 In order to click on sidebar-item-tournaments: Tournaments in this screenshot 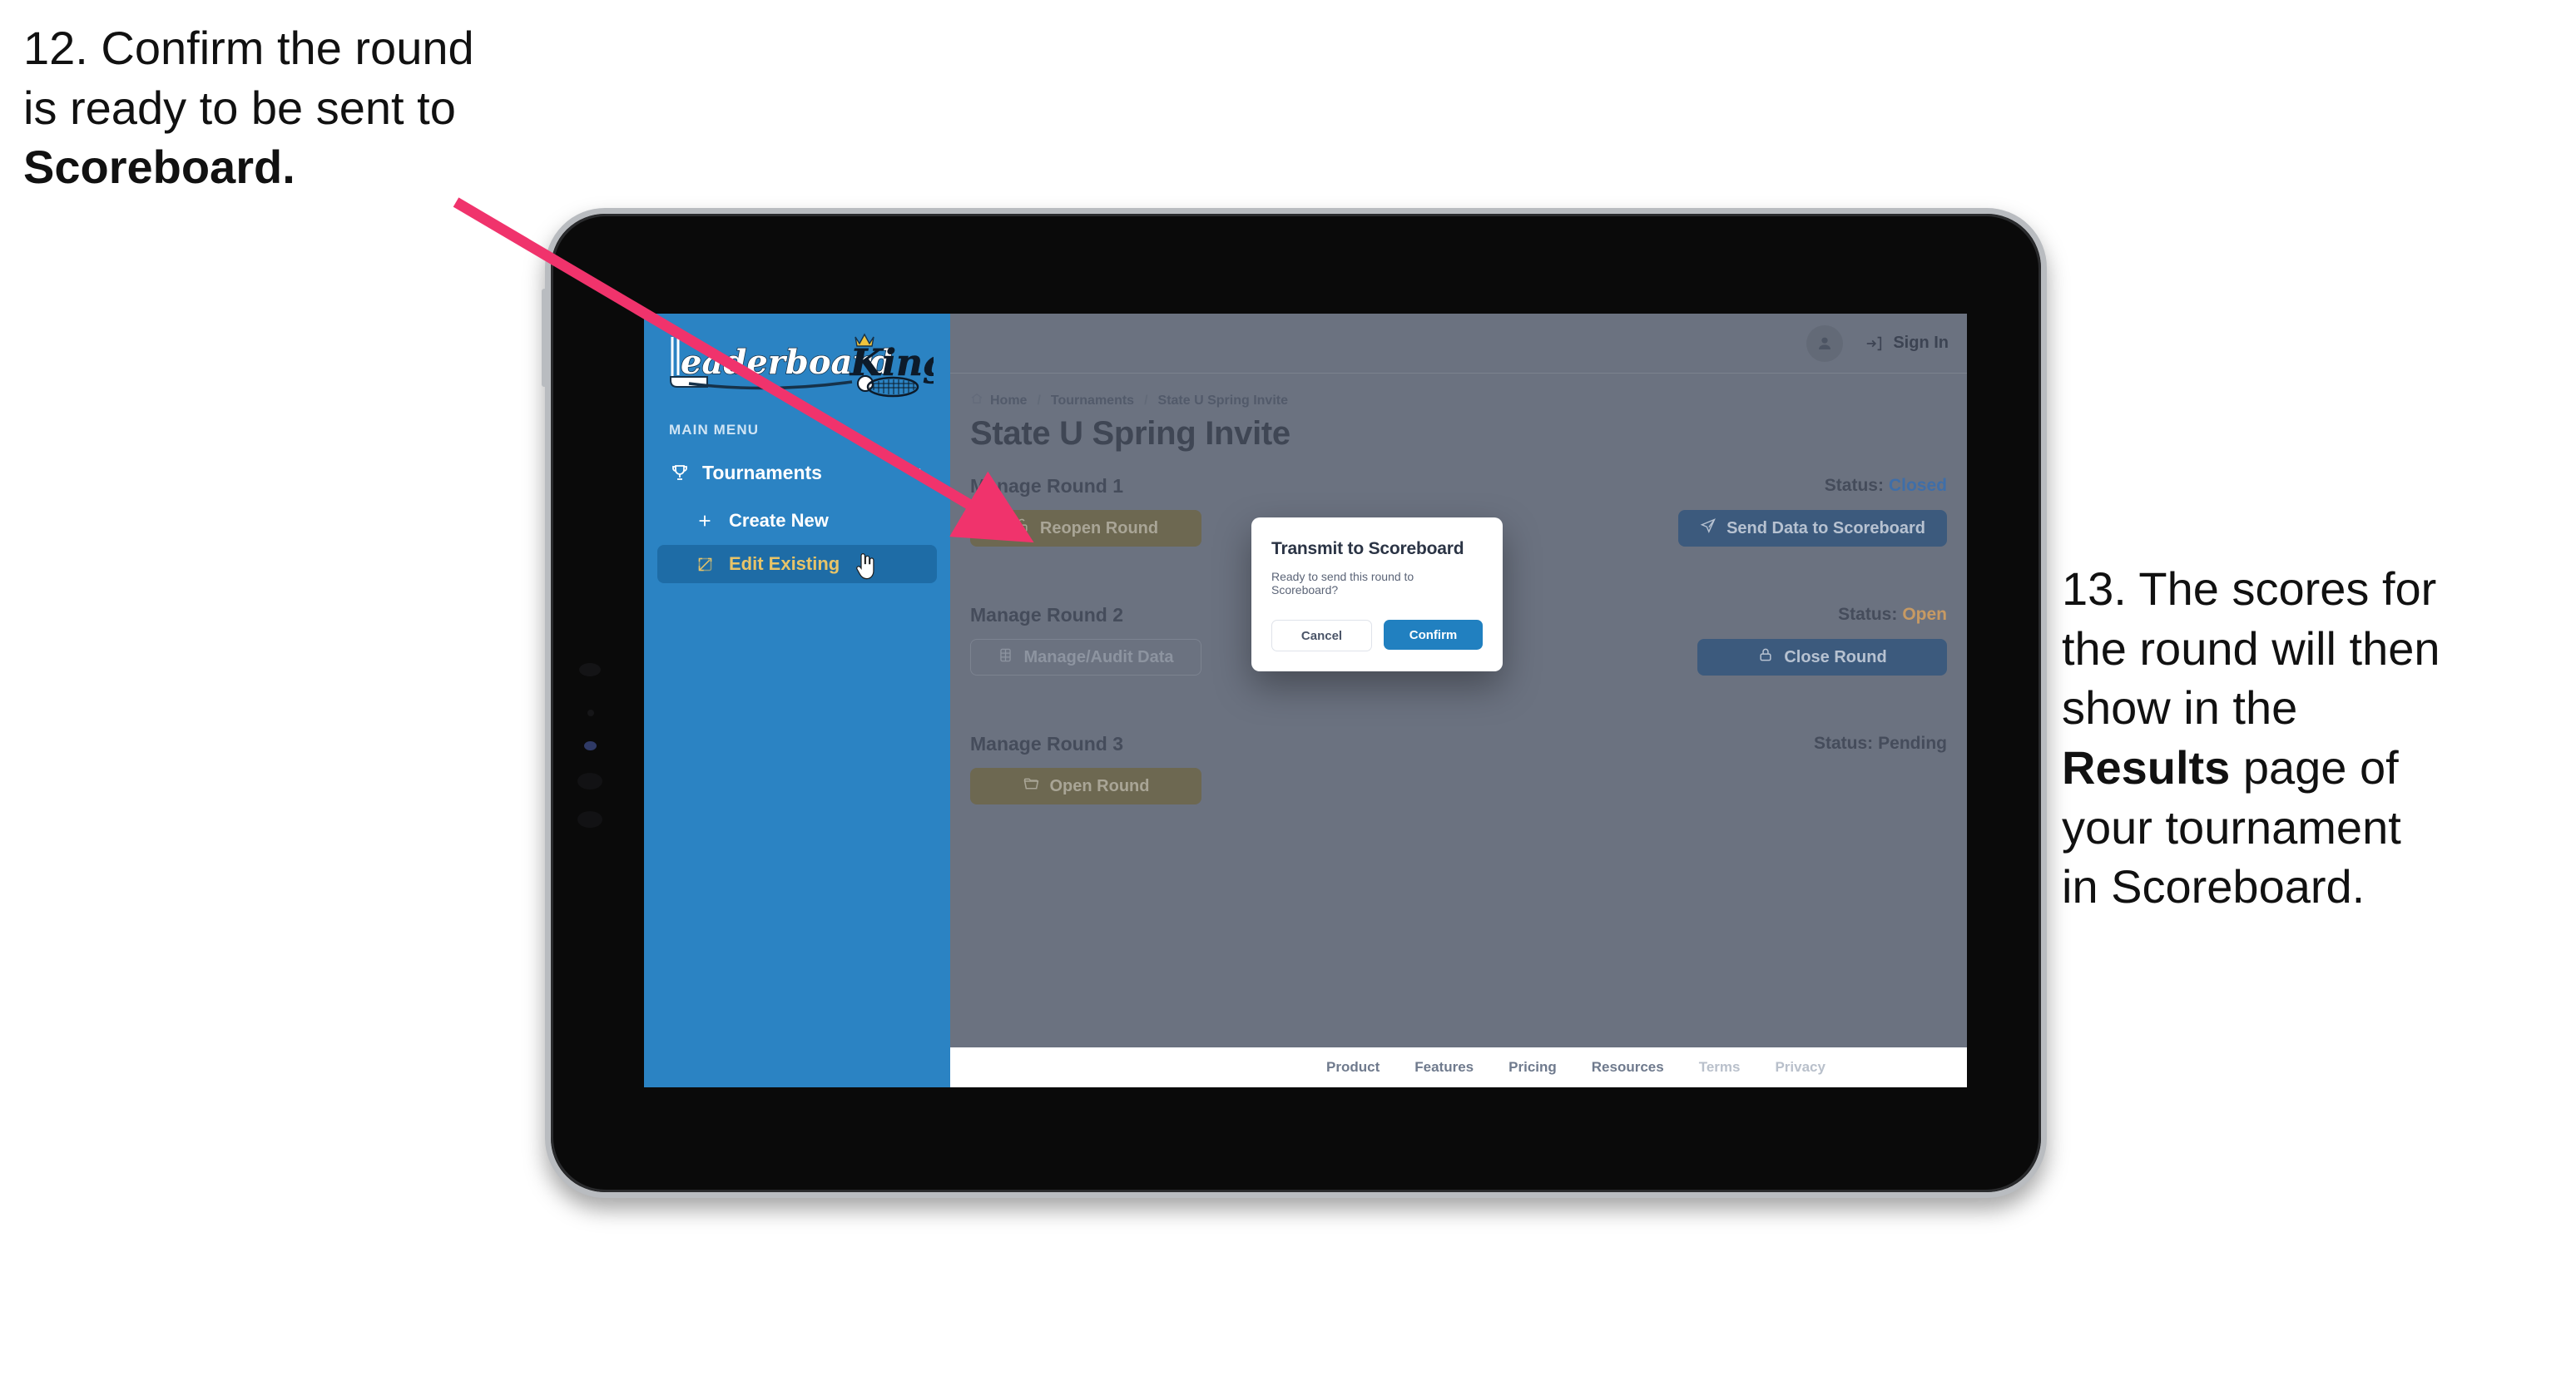, I will do `click(797, 473)`.